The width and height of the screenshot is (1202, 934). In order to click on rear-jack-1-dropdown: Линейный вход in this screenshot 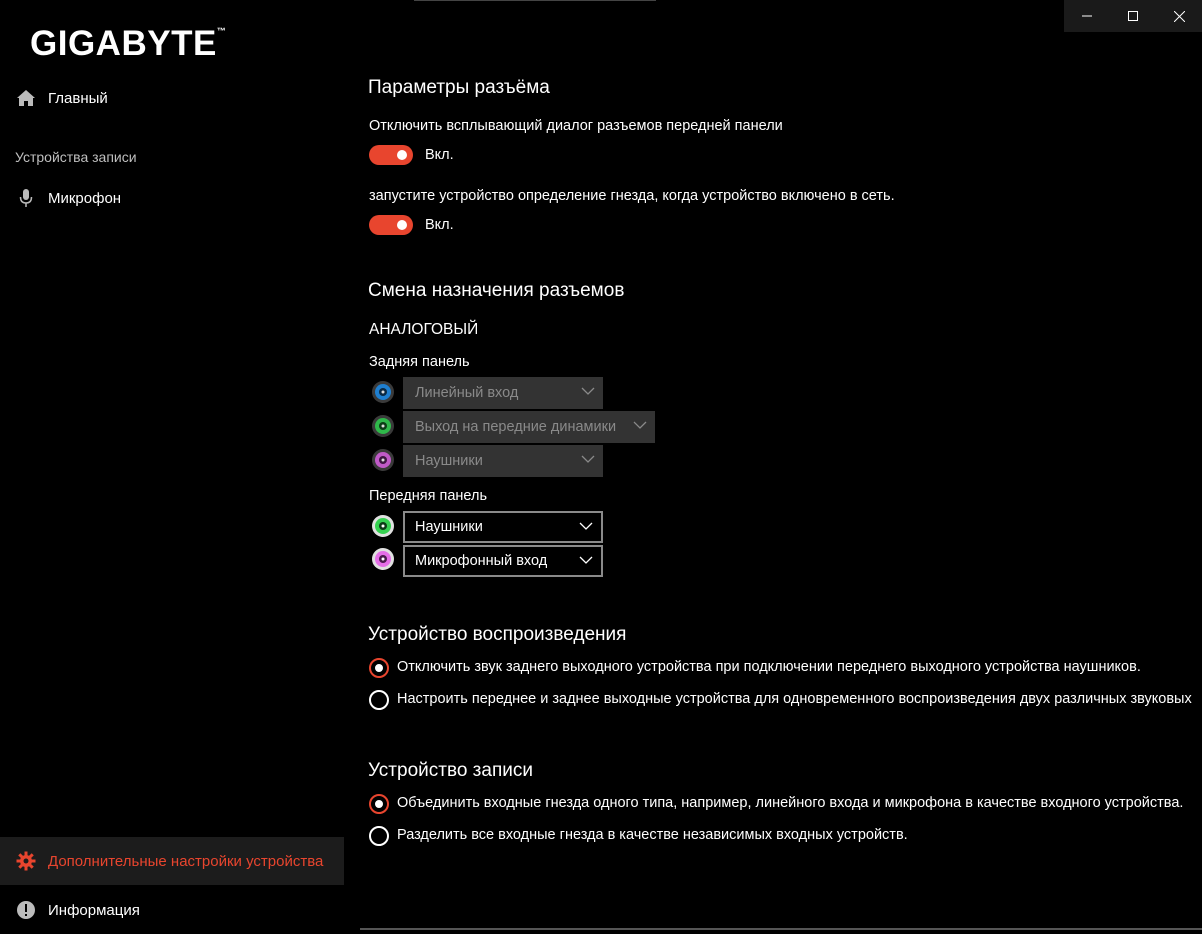, I will do `click(503, 393)`.